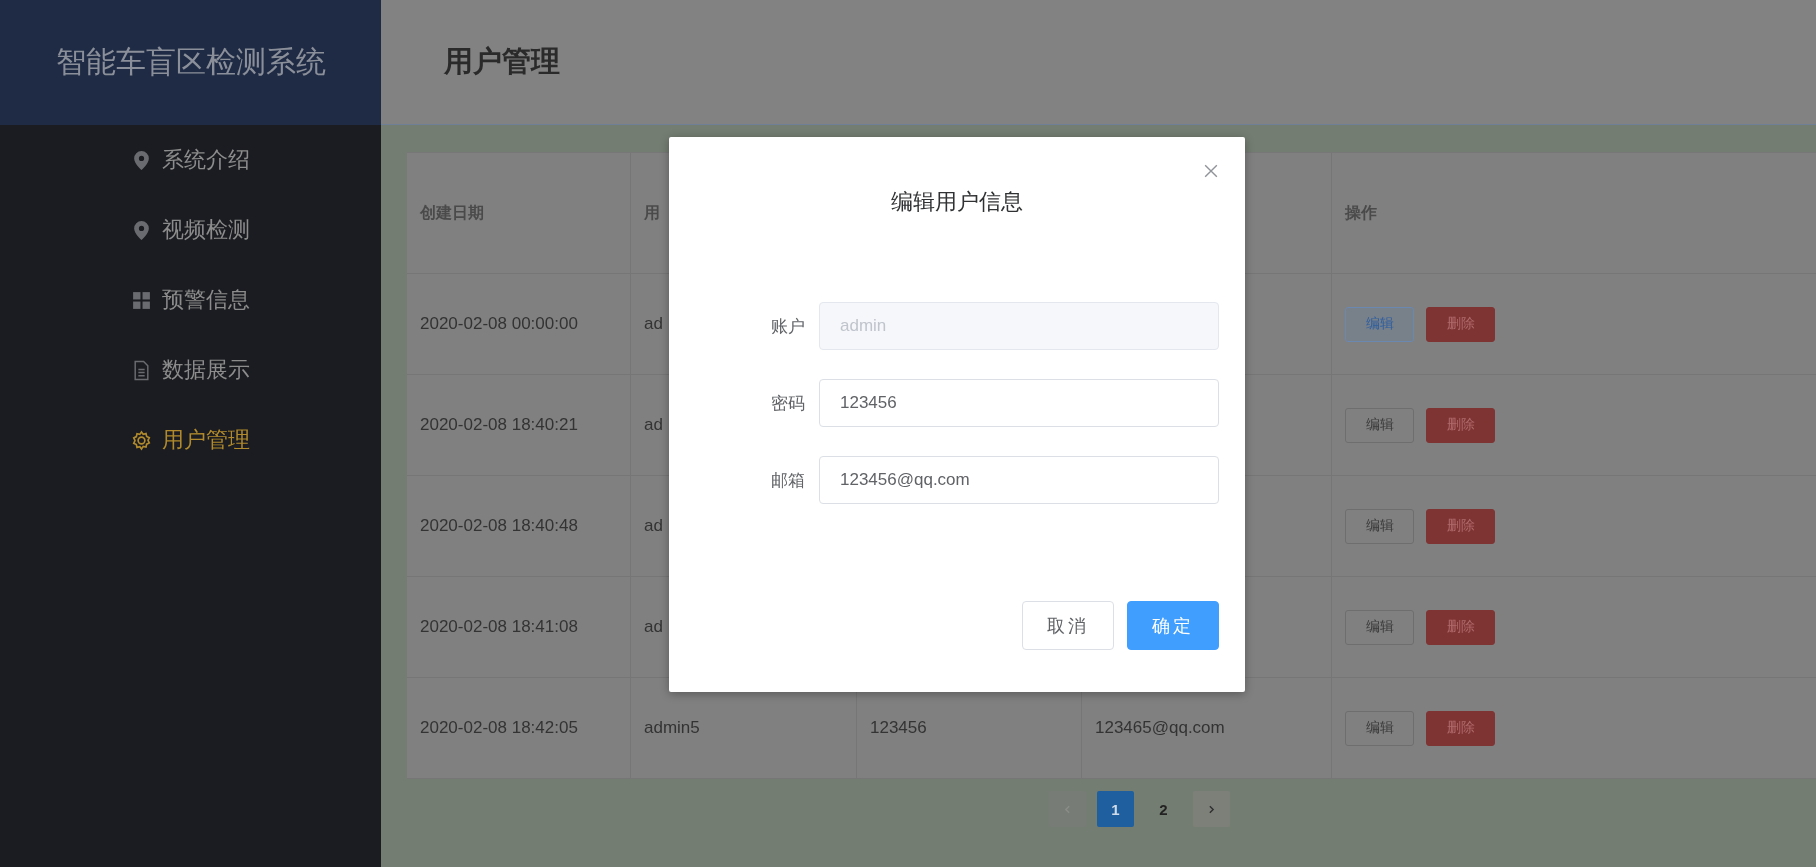  What do you see at coordinates (1160, 728) in the screenshot?
I see `table-cell: 123465@qq.com` at bounding box center [1160, 728].